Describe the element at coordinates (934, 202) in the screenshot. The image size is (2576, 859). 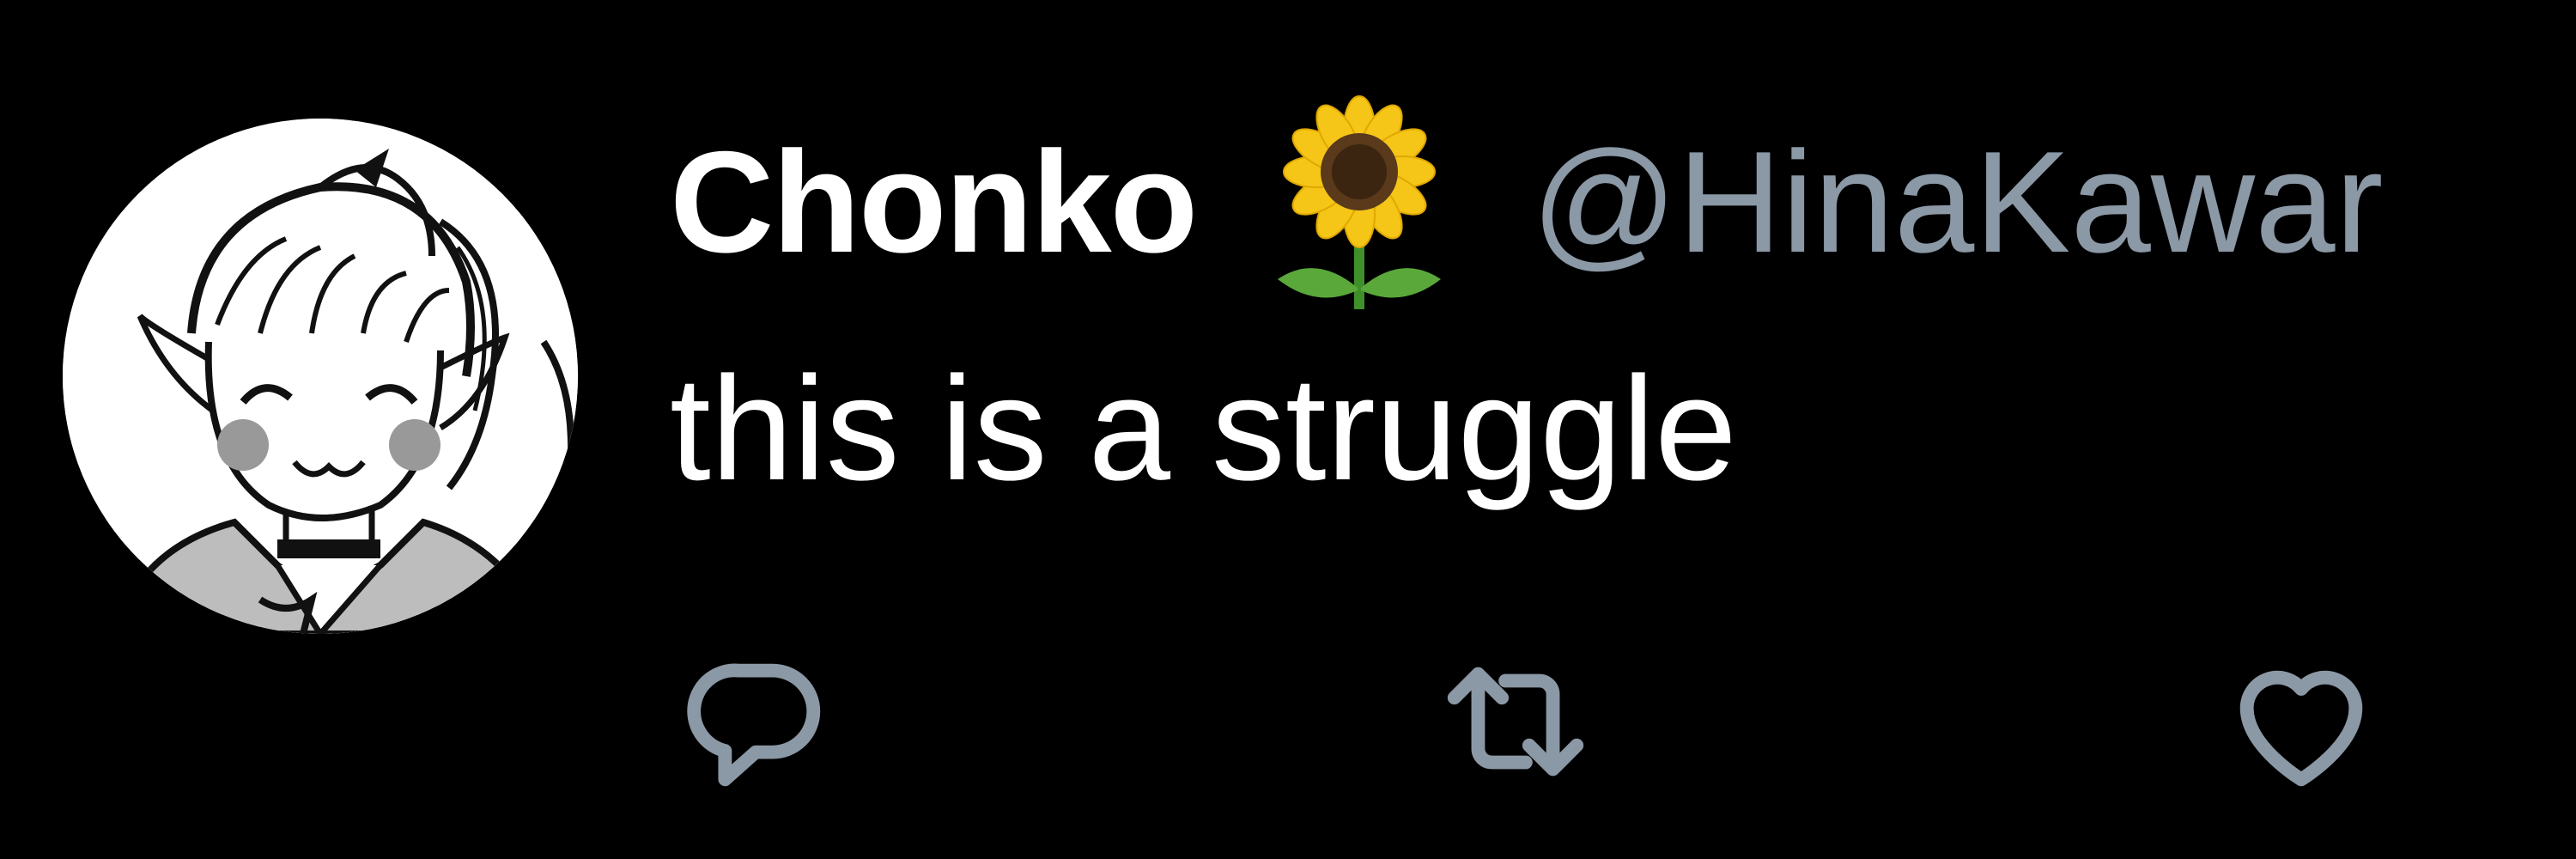
I see `display-name: Chonko` at that location.